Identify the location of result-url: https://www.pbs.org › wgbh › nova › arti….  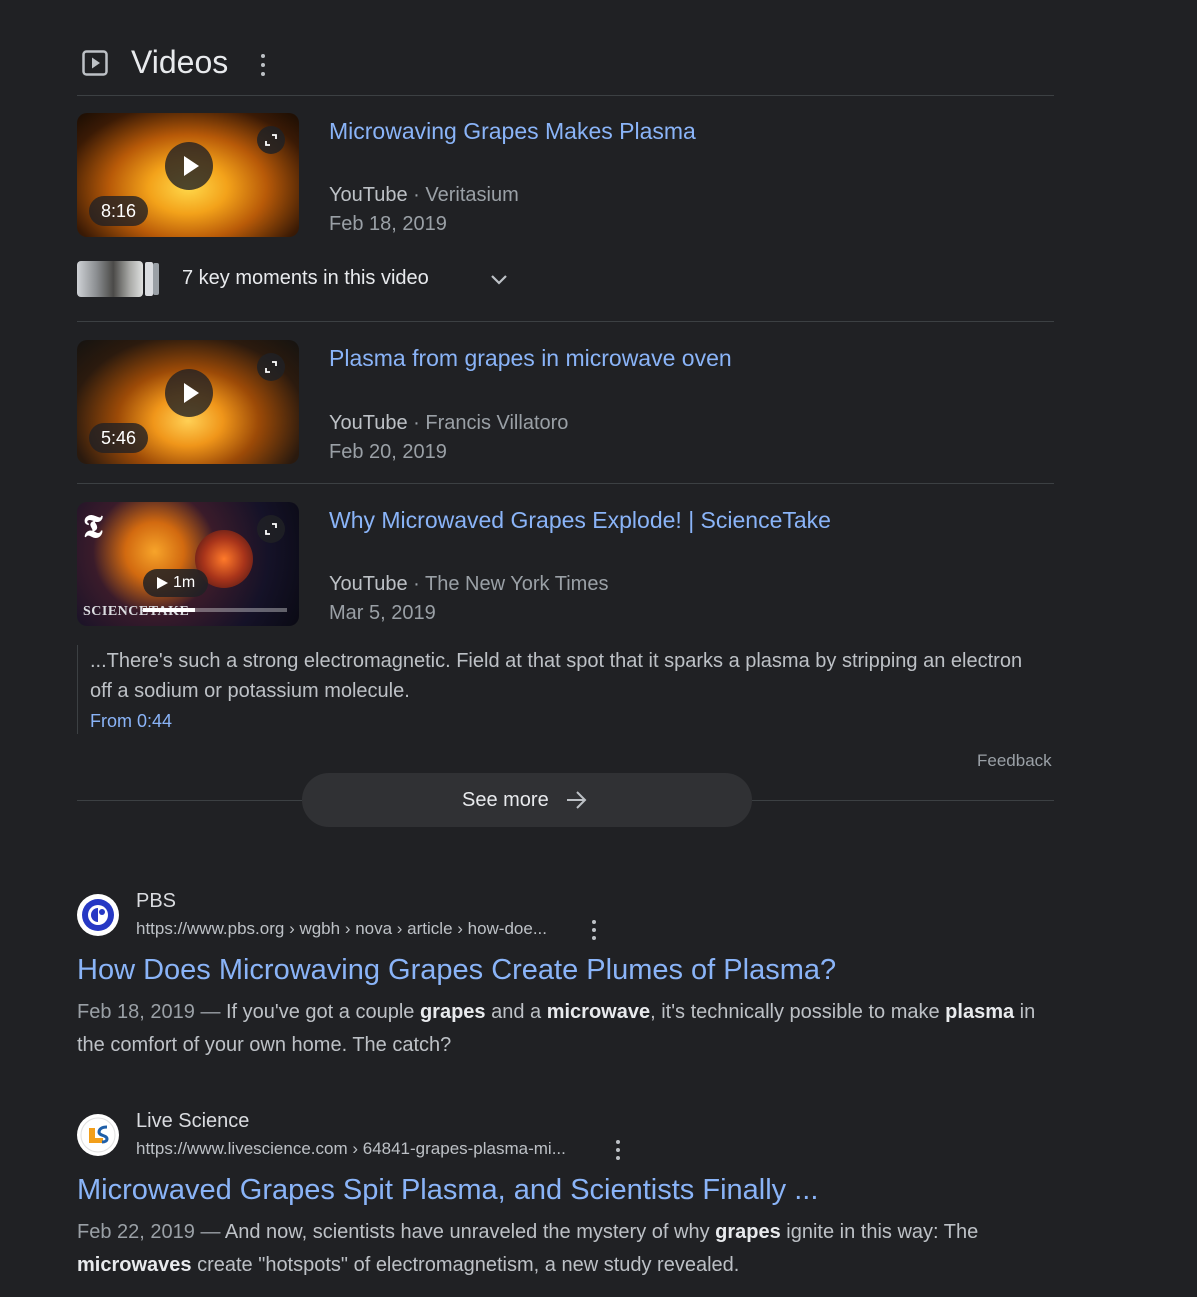
(341, 929).